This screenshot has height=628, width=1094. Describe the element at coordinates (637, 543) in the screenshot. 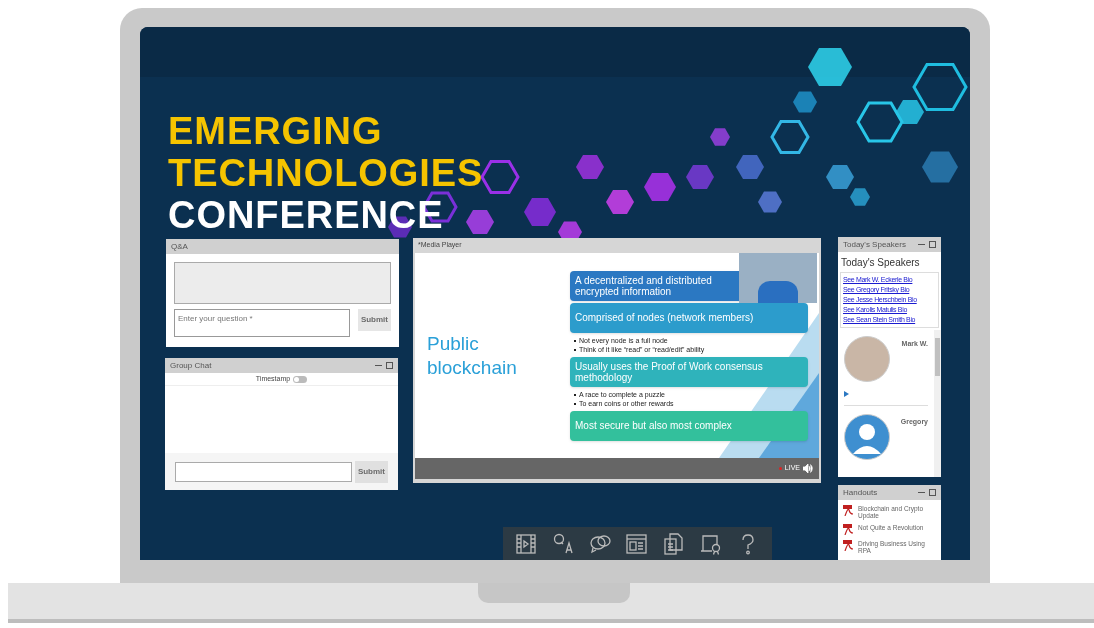

I see `contact-card-icon` at that location.